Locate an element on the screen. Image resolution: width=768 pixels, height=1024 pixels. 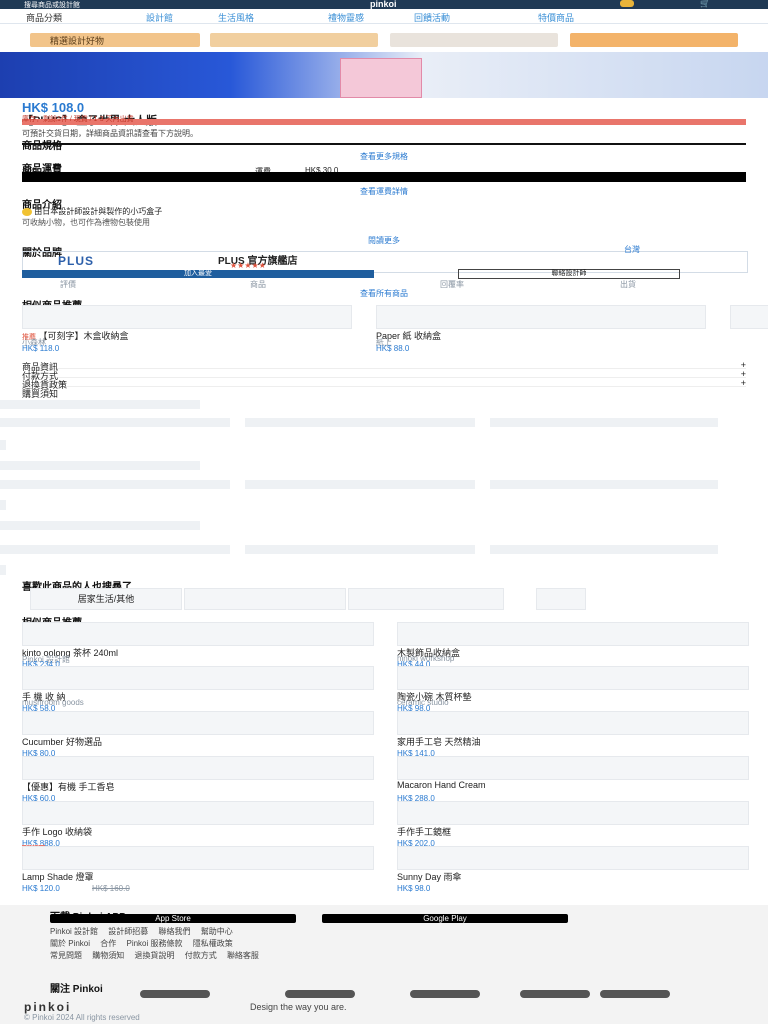
footer-link: 聯絡客服 is located at coordinates (243, 955).